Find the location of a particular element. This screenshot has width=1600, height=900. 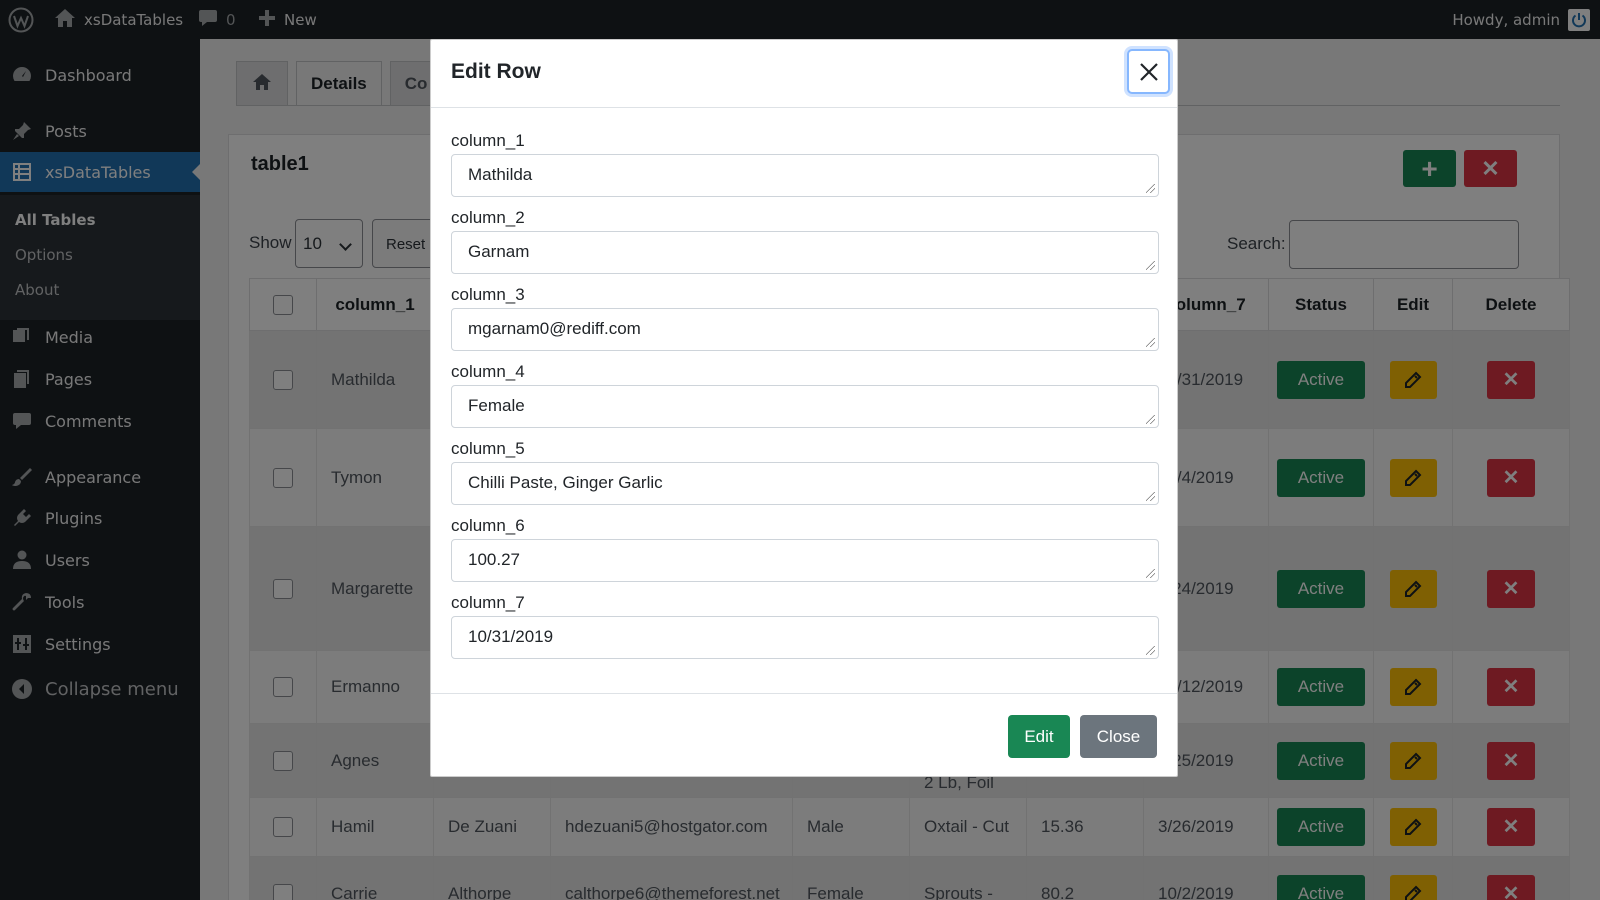

field-input-column-7: 10/31/2019 is located at coordinates (805, 637).